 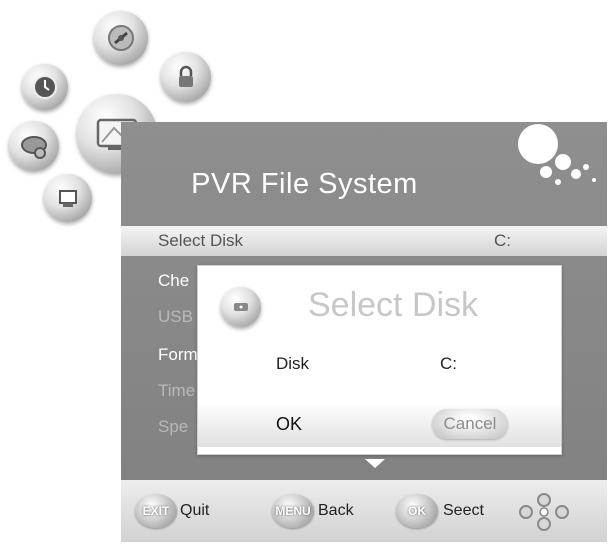 I want to click on menu-item-label: Time, so click(x=177, y=390).